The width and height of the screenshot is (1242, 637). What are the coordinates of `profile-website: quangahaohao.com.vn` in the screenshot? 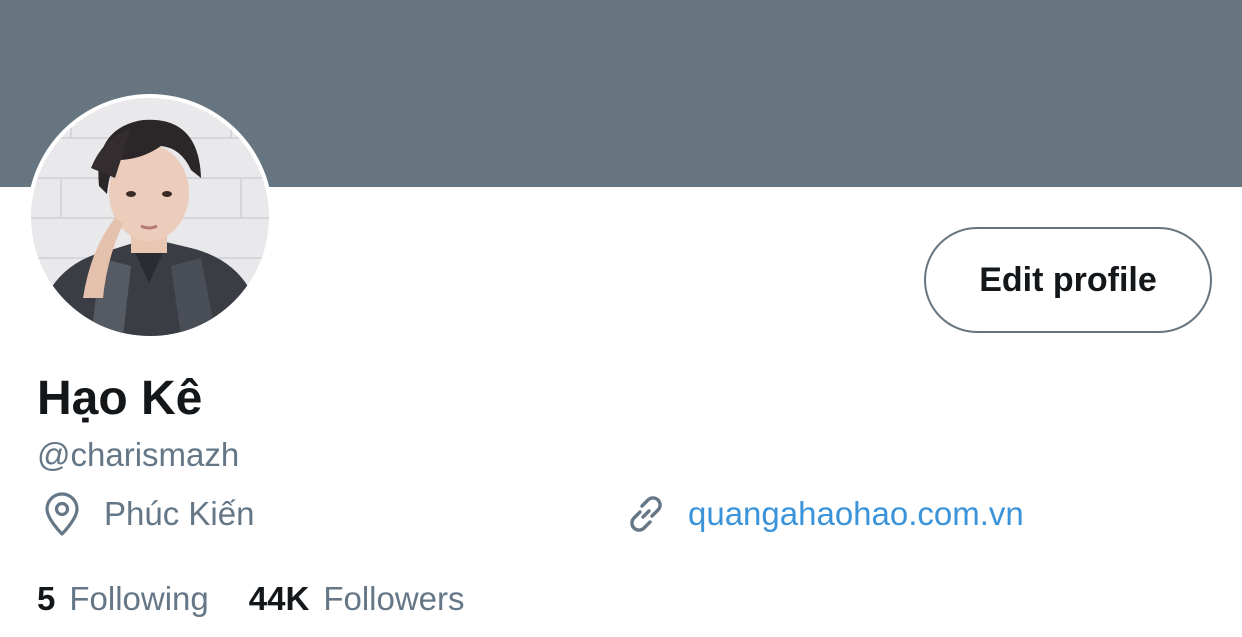 It's located at (823, 514).